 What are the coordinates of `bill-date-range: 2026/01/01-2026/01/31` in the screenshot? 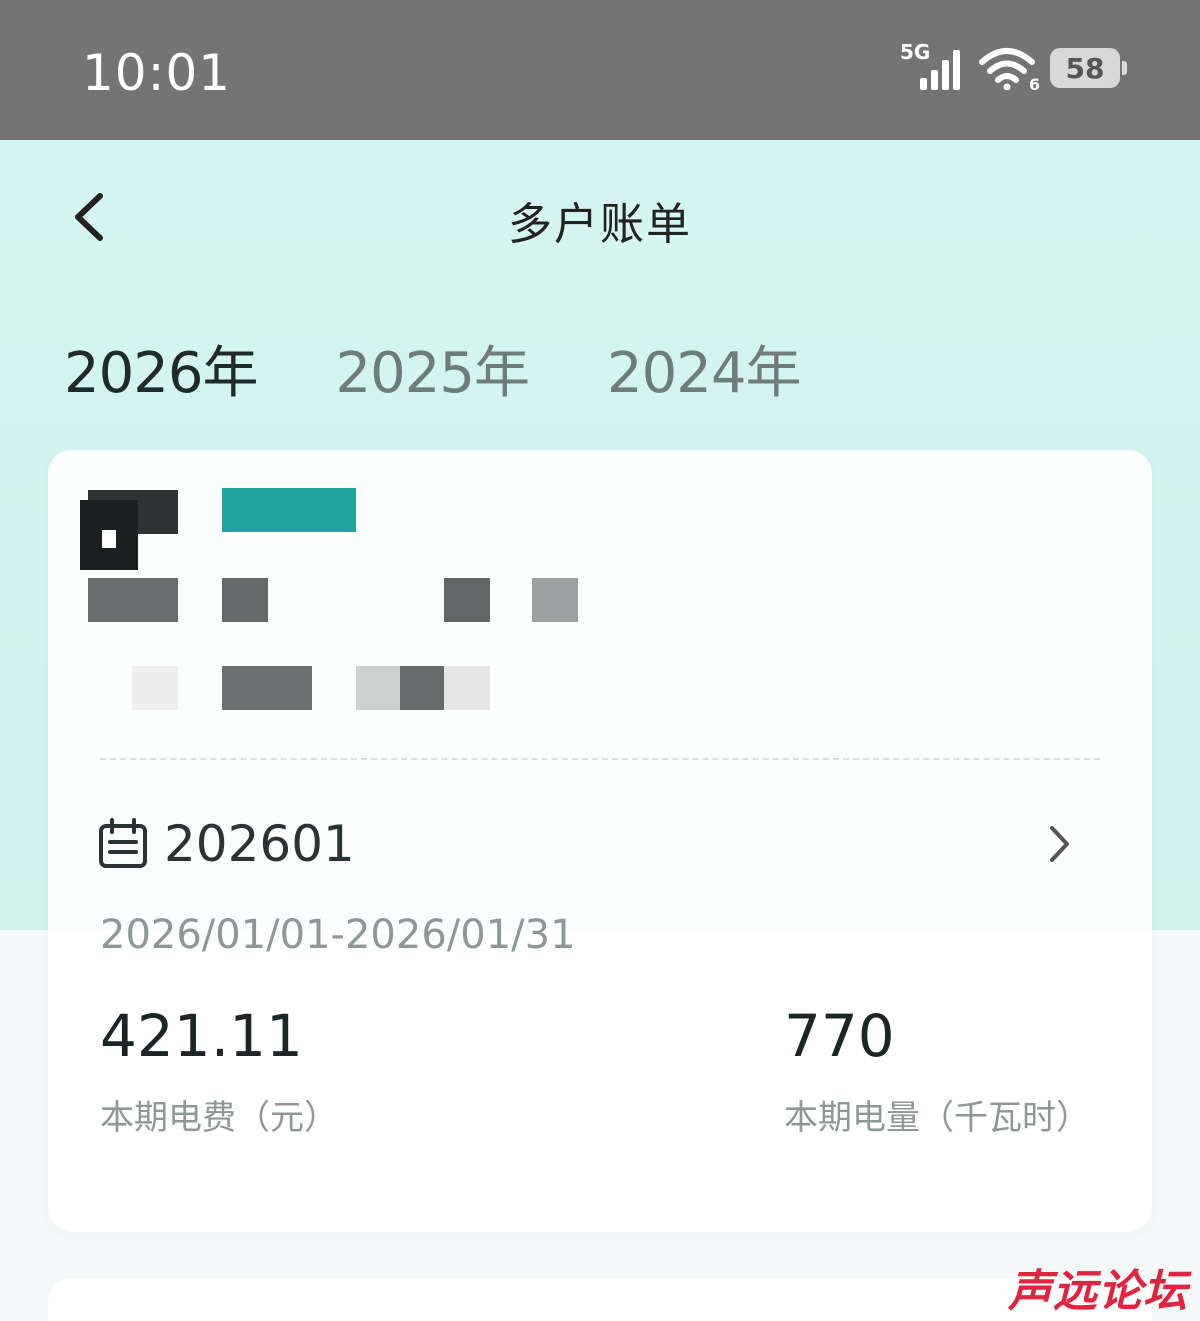 It's located at (338, 935).